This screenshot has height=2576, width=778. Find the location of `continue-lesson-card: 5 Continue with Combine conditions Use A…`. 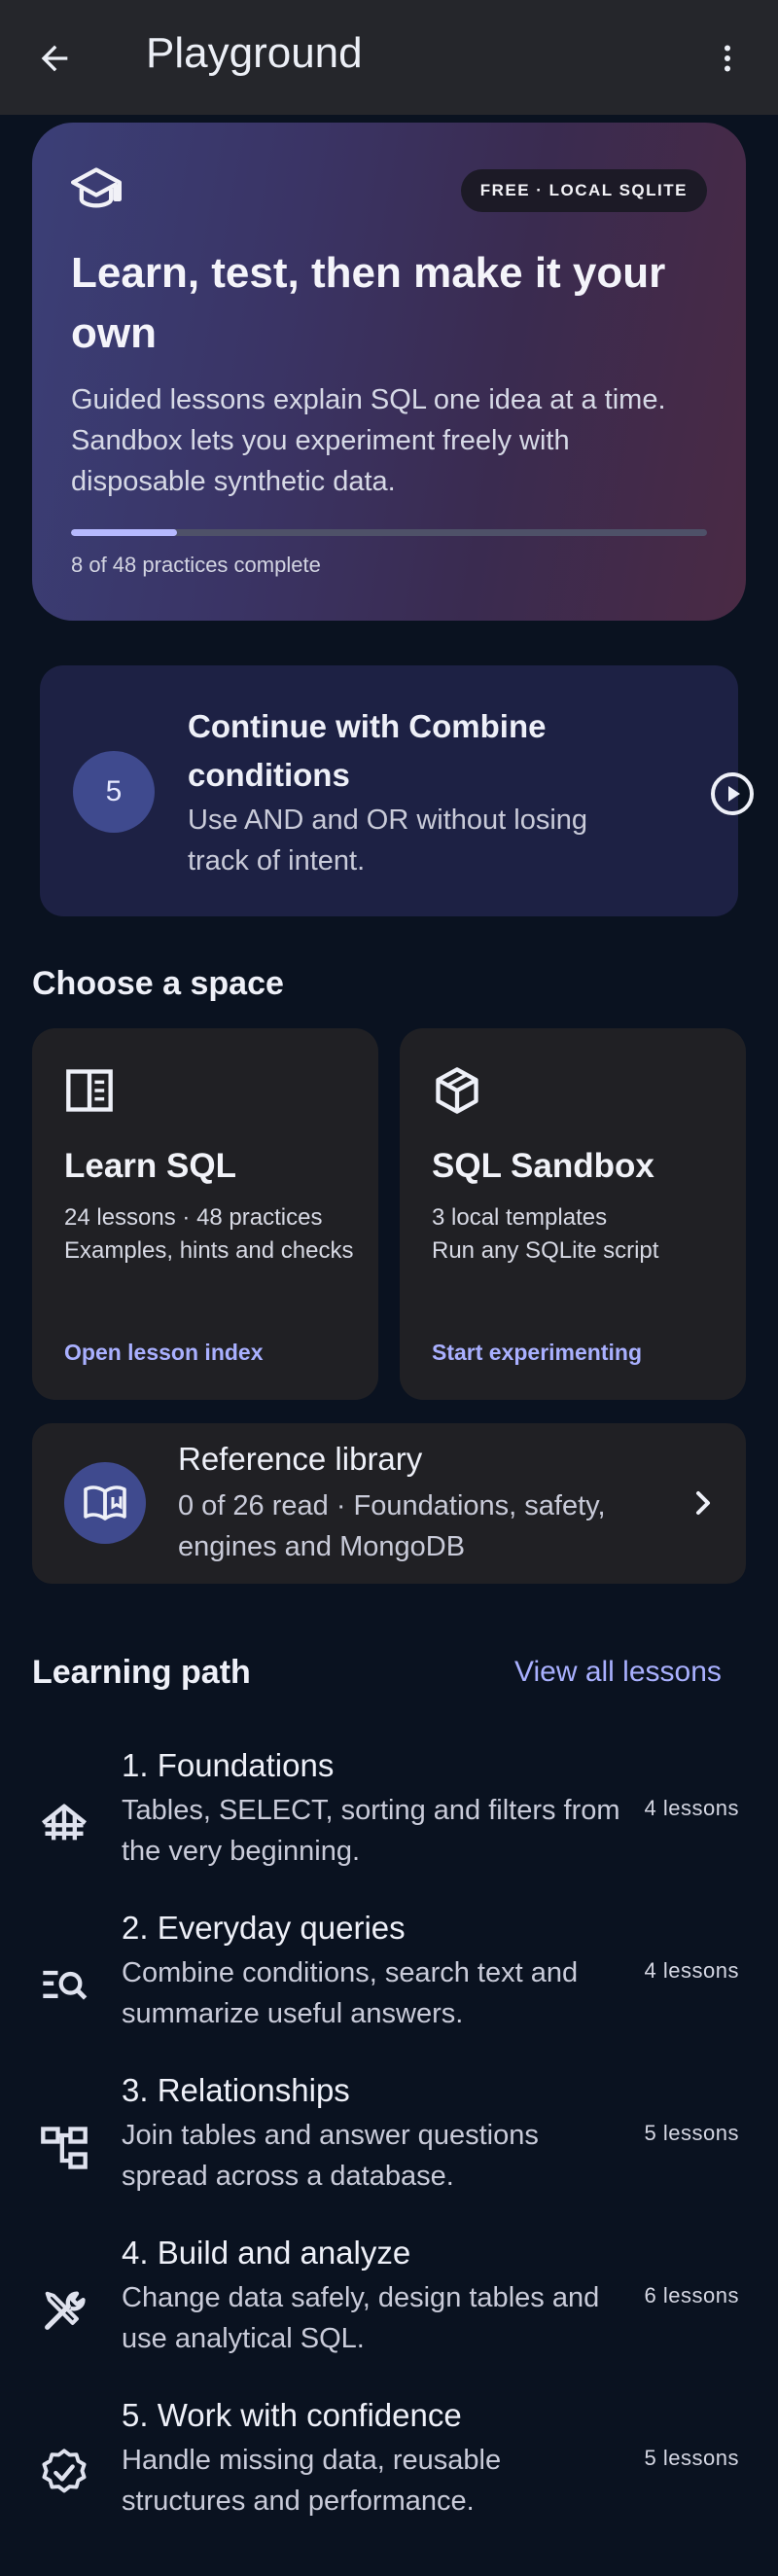

continue-lesson-card: 5 Continue with Combine conditions Use A… is located at coordinates (397, 790).